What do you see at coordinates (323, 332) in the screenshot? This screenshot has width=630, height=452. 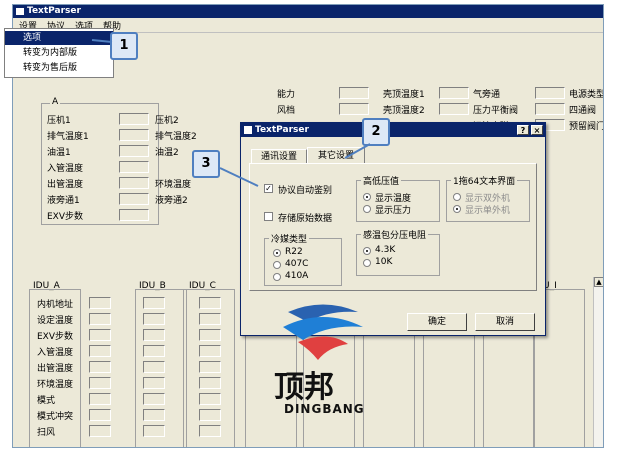 I see `swirl-logo-icon` at bounding box center [323, 332].